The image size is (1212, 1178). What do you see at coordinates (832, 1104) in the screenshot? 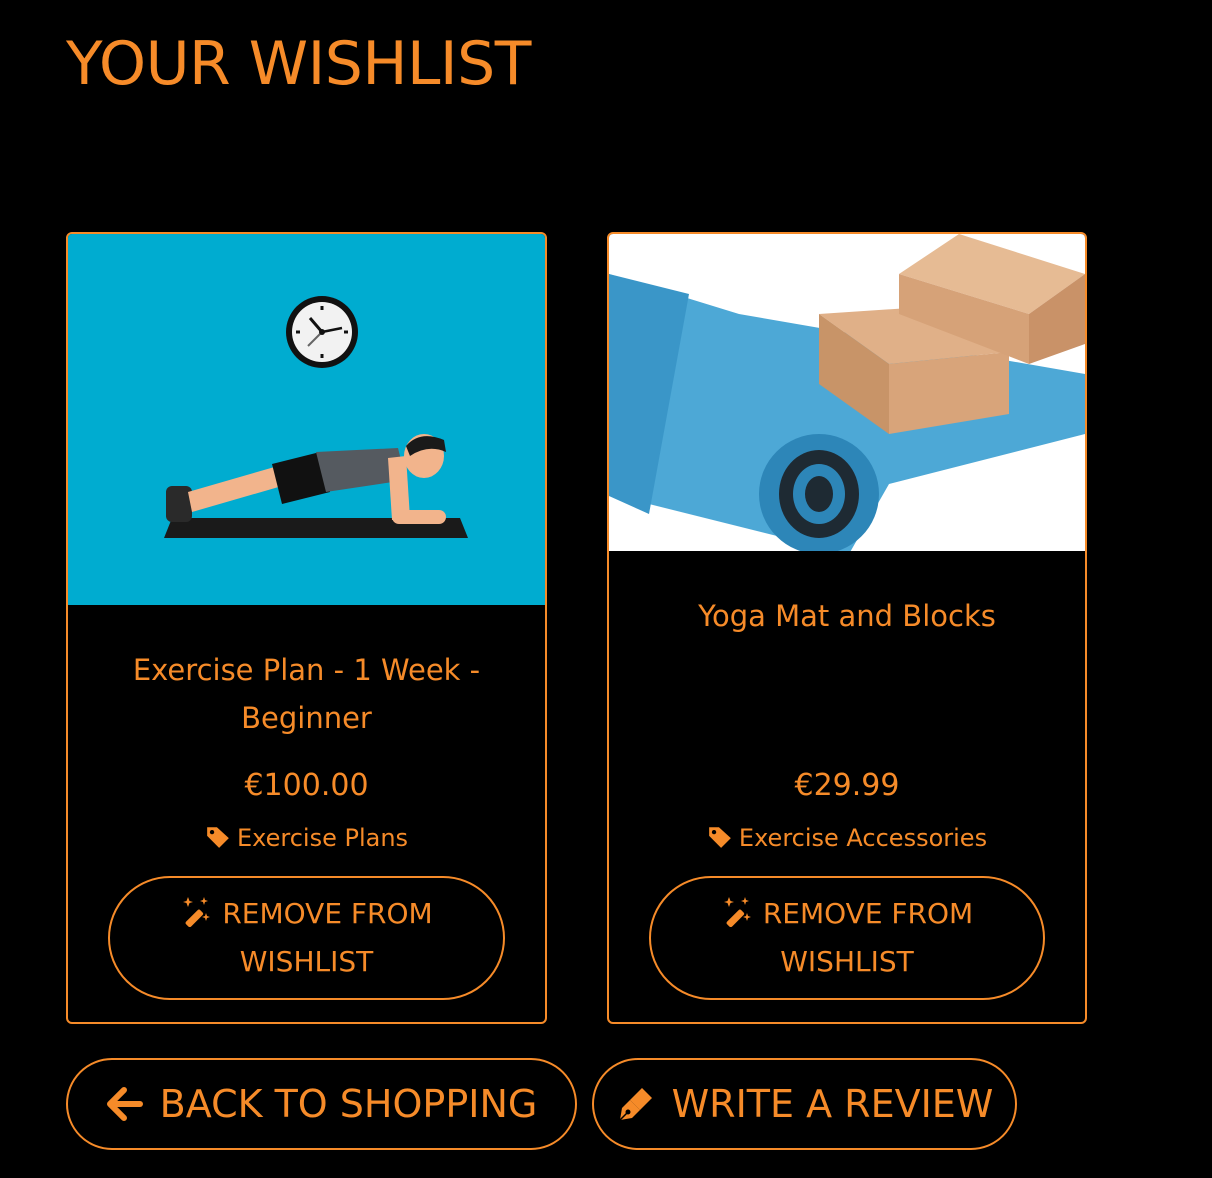
I see `review-label: WRITE A REVIEW` at bounding box center [832, 1104].